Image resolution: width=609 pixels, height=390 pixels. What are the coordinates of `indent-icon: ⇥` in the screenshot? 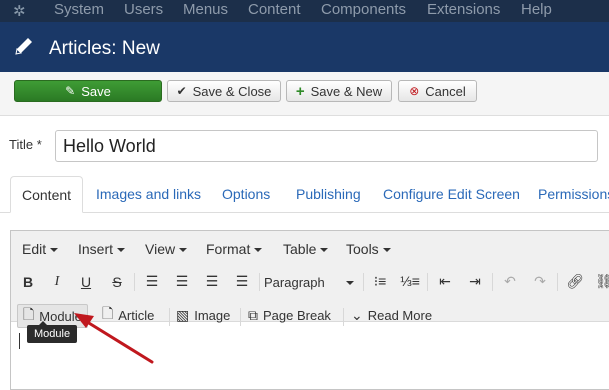 It's located at (475, 281).